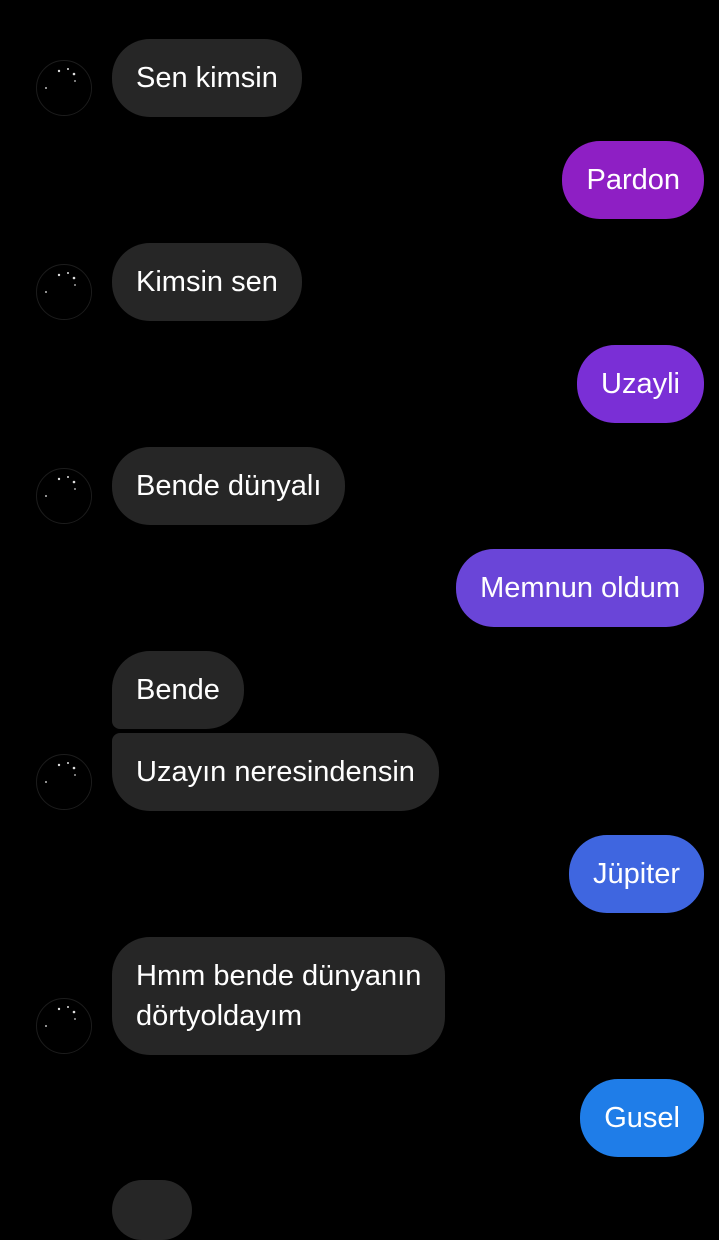  What do you see at coordinates (633, 180) in the screenshot?
I see `outgoing-message: Pardon` at bounding box center [633, 180].